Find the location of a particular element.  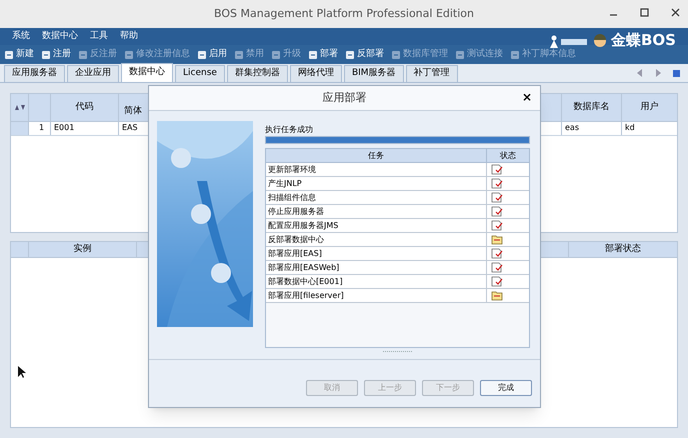

column-header: 部署状态 is located at coordinates (623, 249).